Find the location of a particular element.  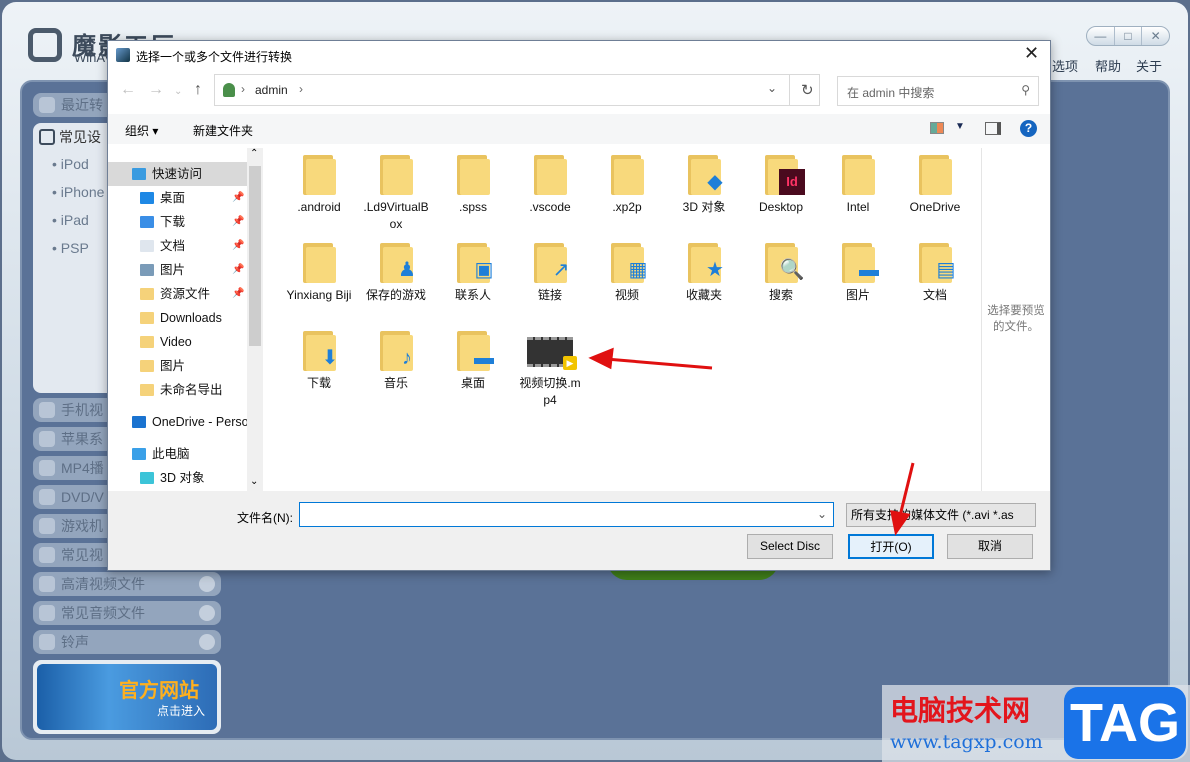

red-arrow-to-open is located at coordinates (902, 499).